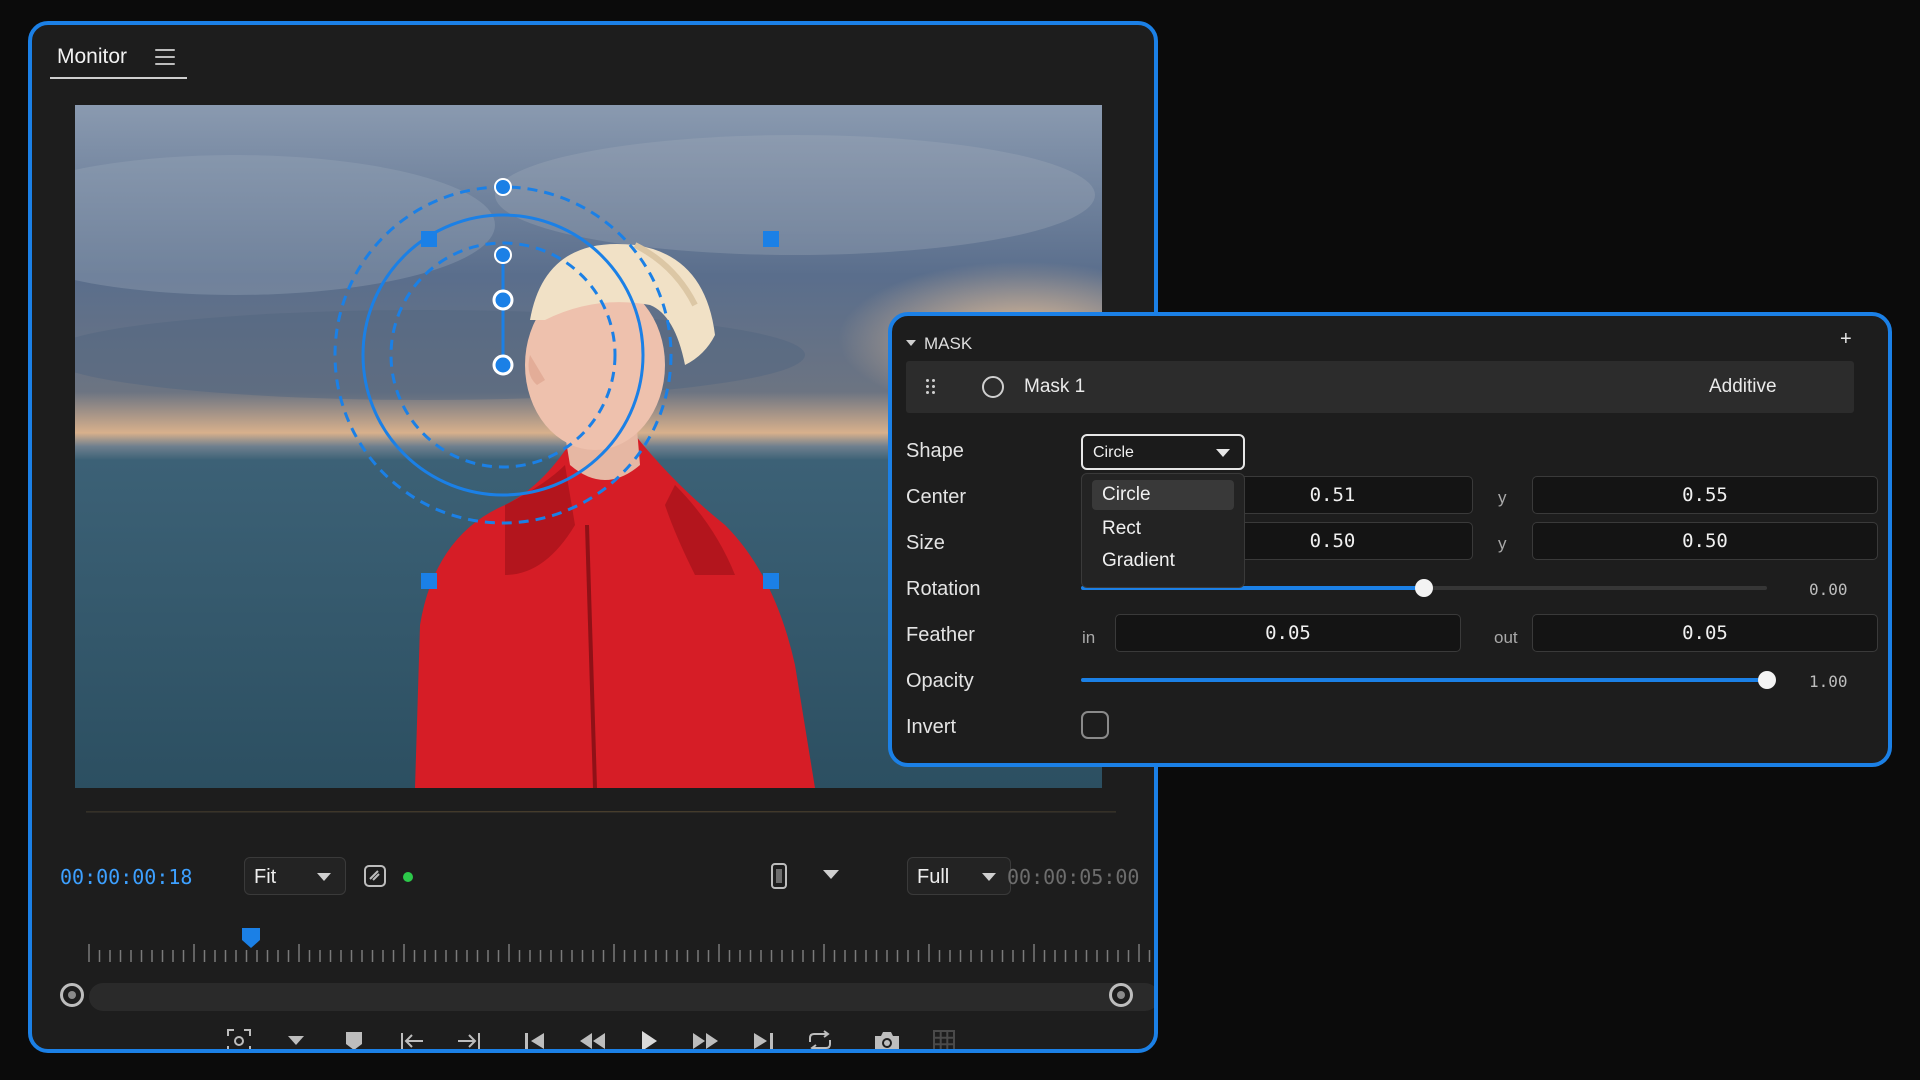 The height and width of the screenshot is (1080, 1920). Describe the element at coordinates (1121, 995) in the screenshot. I see `range-end-handle` at that location.